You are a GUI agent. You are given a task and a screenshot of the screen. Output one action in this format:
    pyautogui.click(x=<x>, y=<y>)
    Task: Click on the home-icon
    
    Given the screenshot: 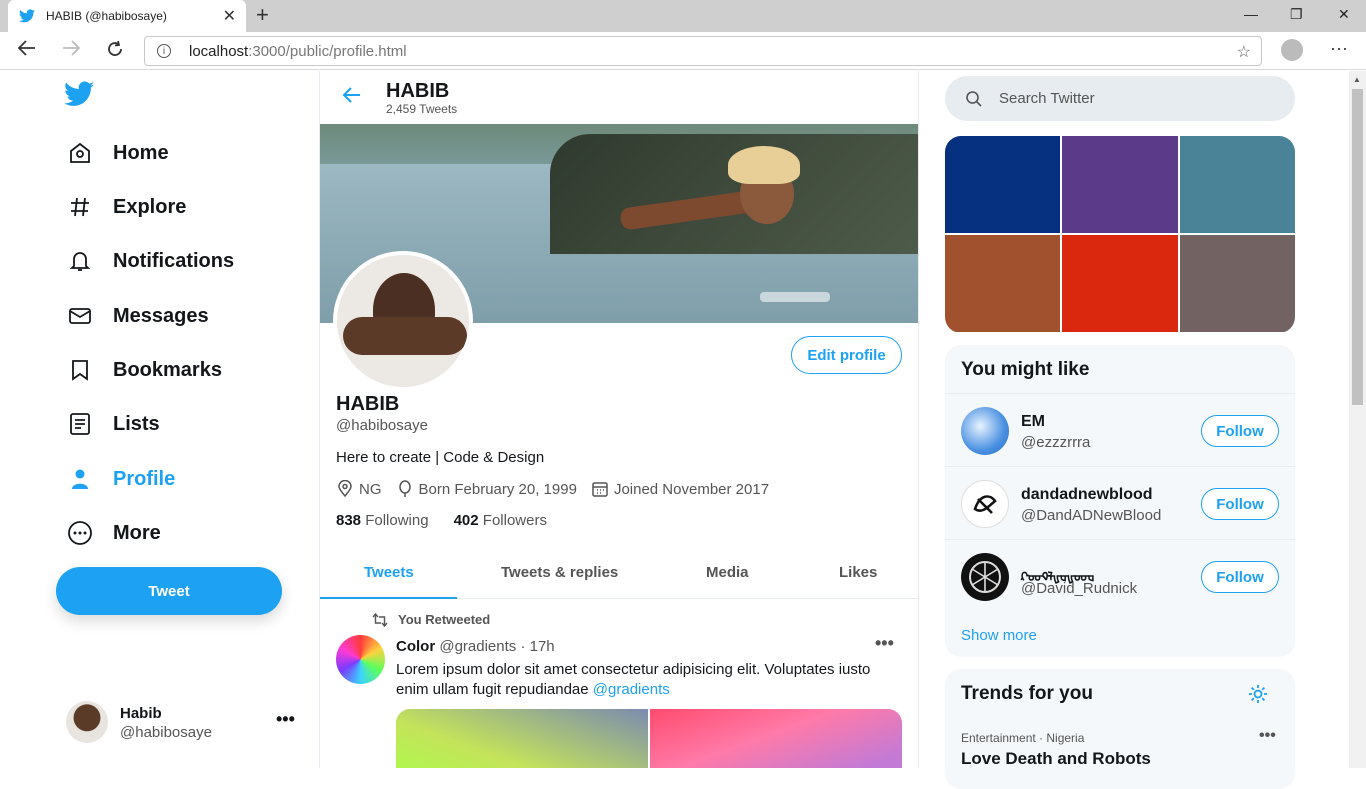 What is the action you would take?
    pyautogui.click(x=80, y=153)
    